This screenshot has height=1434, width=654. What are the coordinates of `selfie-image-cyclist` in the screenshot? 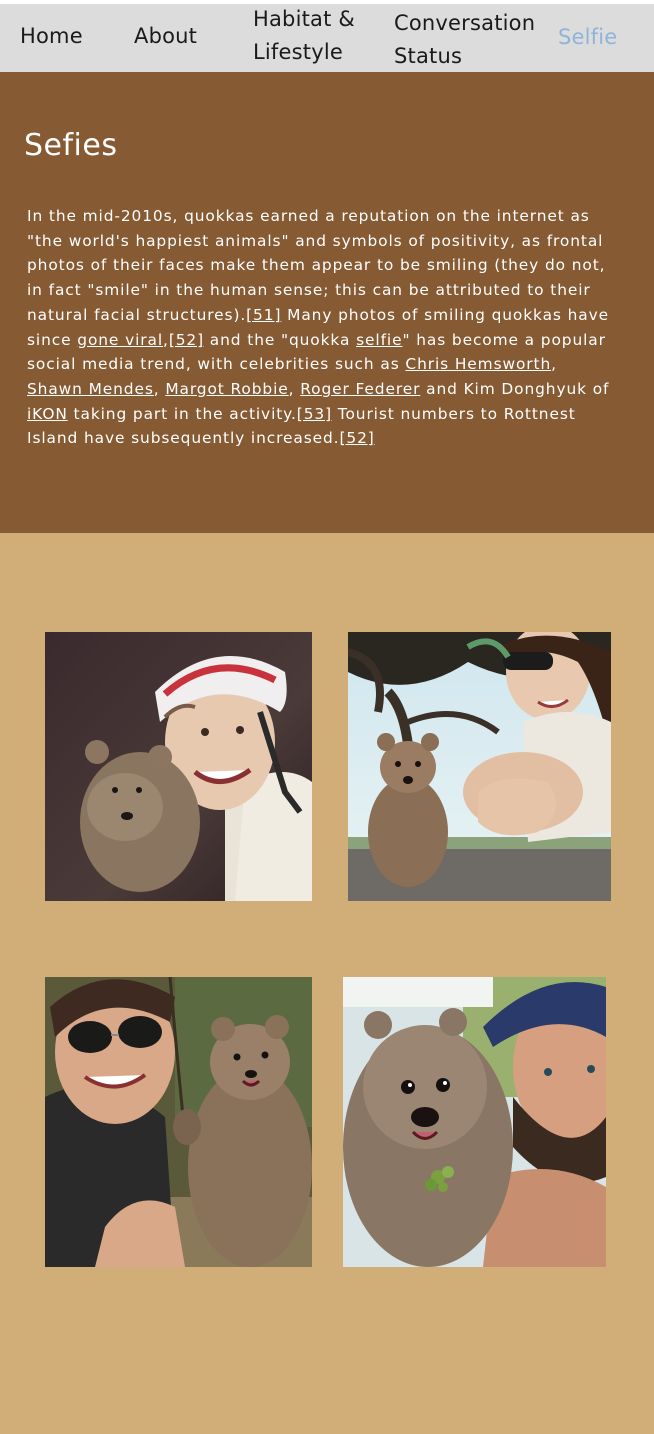 It's located at (178, 766).